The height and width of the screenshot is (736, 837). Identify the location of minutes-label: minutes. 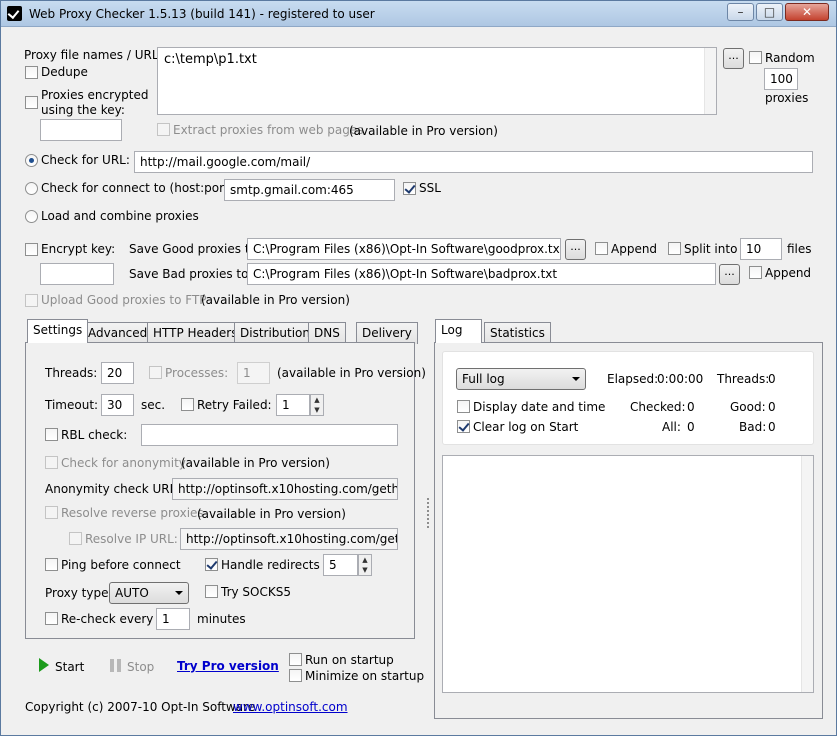
(221, 619).